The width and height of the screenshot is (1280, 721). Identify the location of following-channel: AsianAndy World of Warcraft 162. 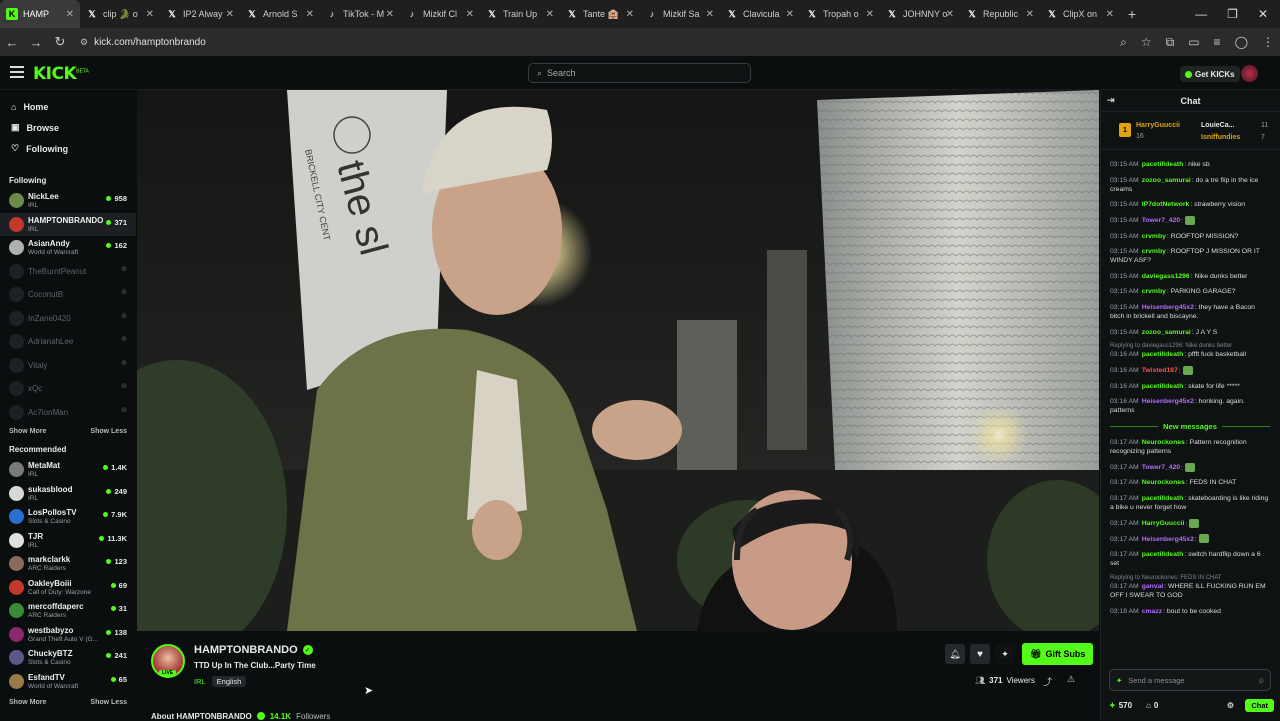
(68, 248).